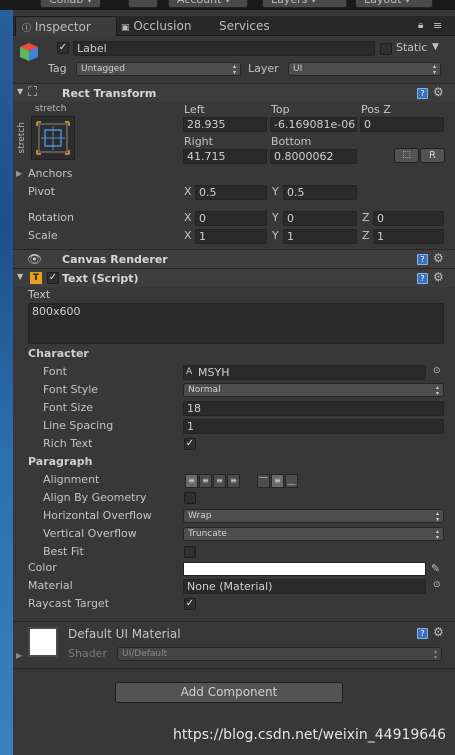 The image size is (455, 755). I want to click on right-field: 41.715, so click(225, 156).